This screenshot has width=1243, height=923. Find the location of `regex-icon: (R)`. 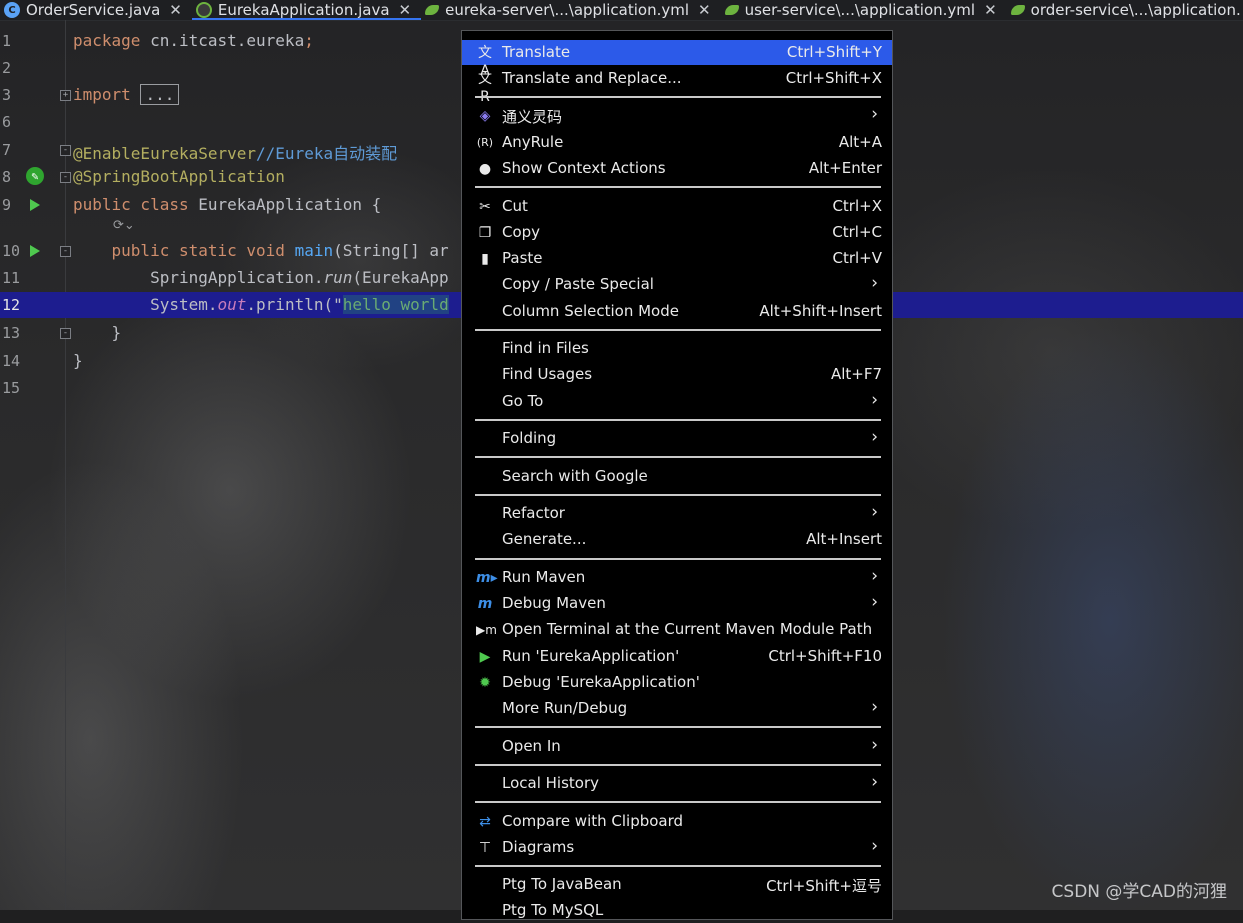

regex-icon: (R) is located at coordinates (485, 142).